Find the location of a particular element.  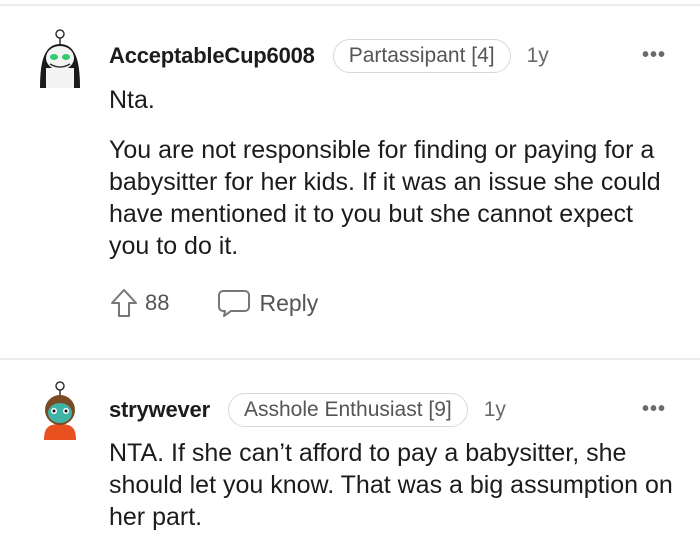

user-flair: Asshole Enthusiast [9] is located at coordinates (347, 410).